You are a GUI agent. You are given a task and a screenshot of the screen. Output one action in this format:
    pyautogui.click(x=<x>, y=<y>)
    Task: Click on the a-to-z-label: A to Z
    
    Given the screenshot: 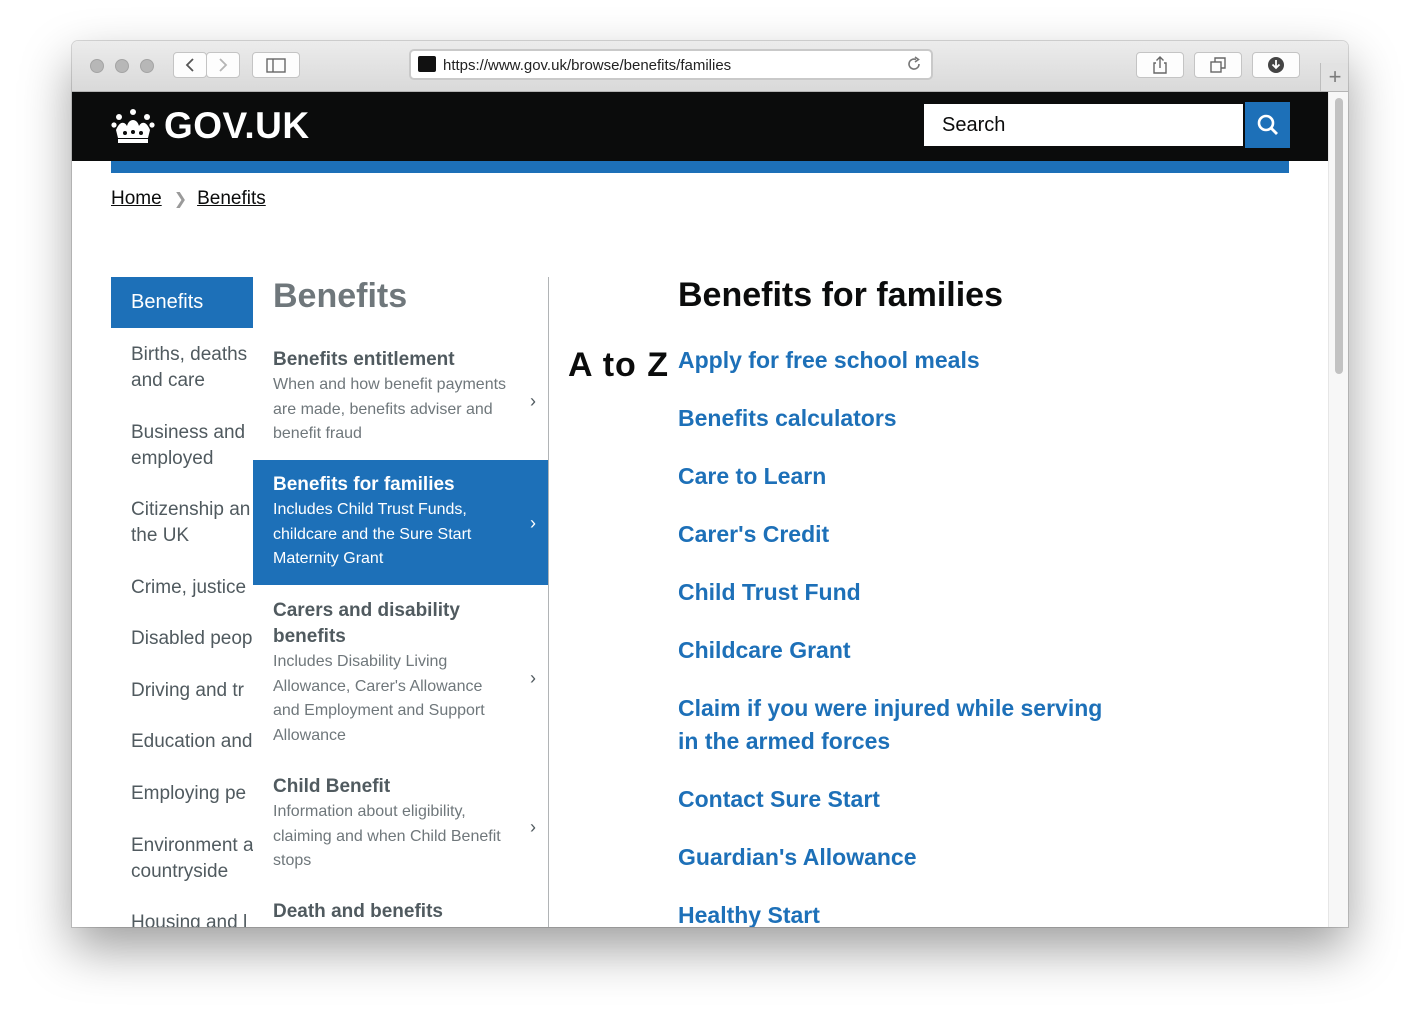 What is the action you would take?
    pyautogui.click(x=619, y=365)
    